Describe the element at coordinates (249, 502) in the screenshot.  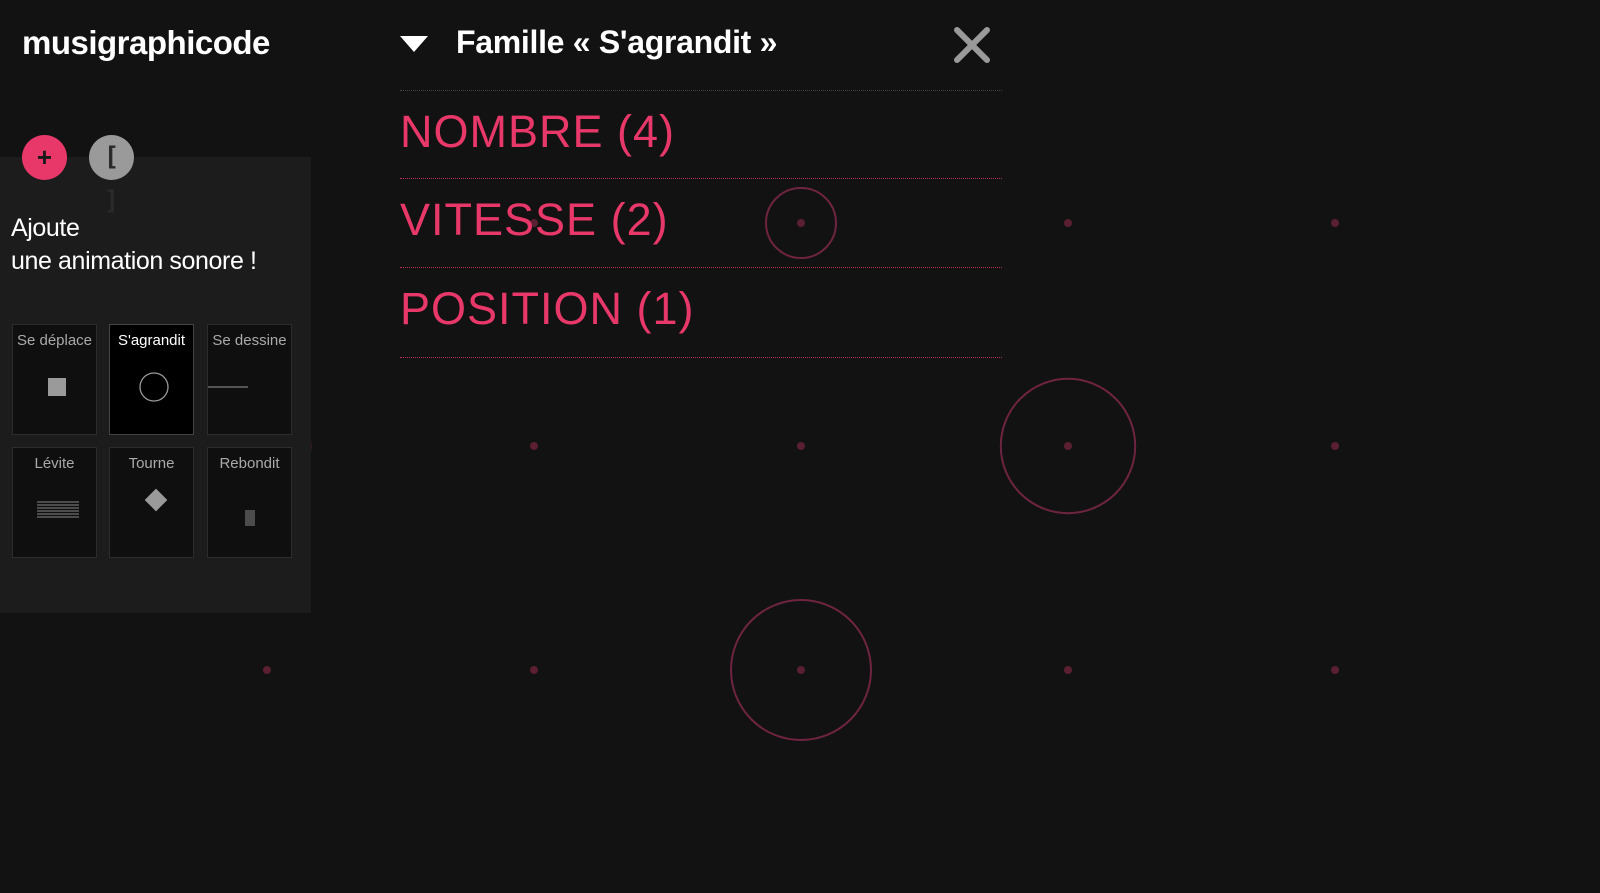
I see `family-tile-rebondit: Rebondit` at that location.